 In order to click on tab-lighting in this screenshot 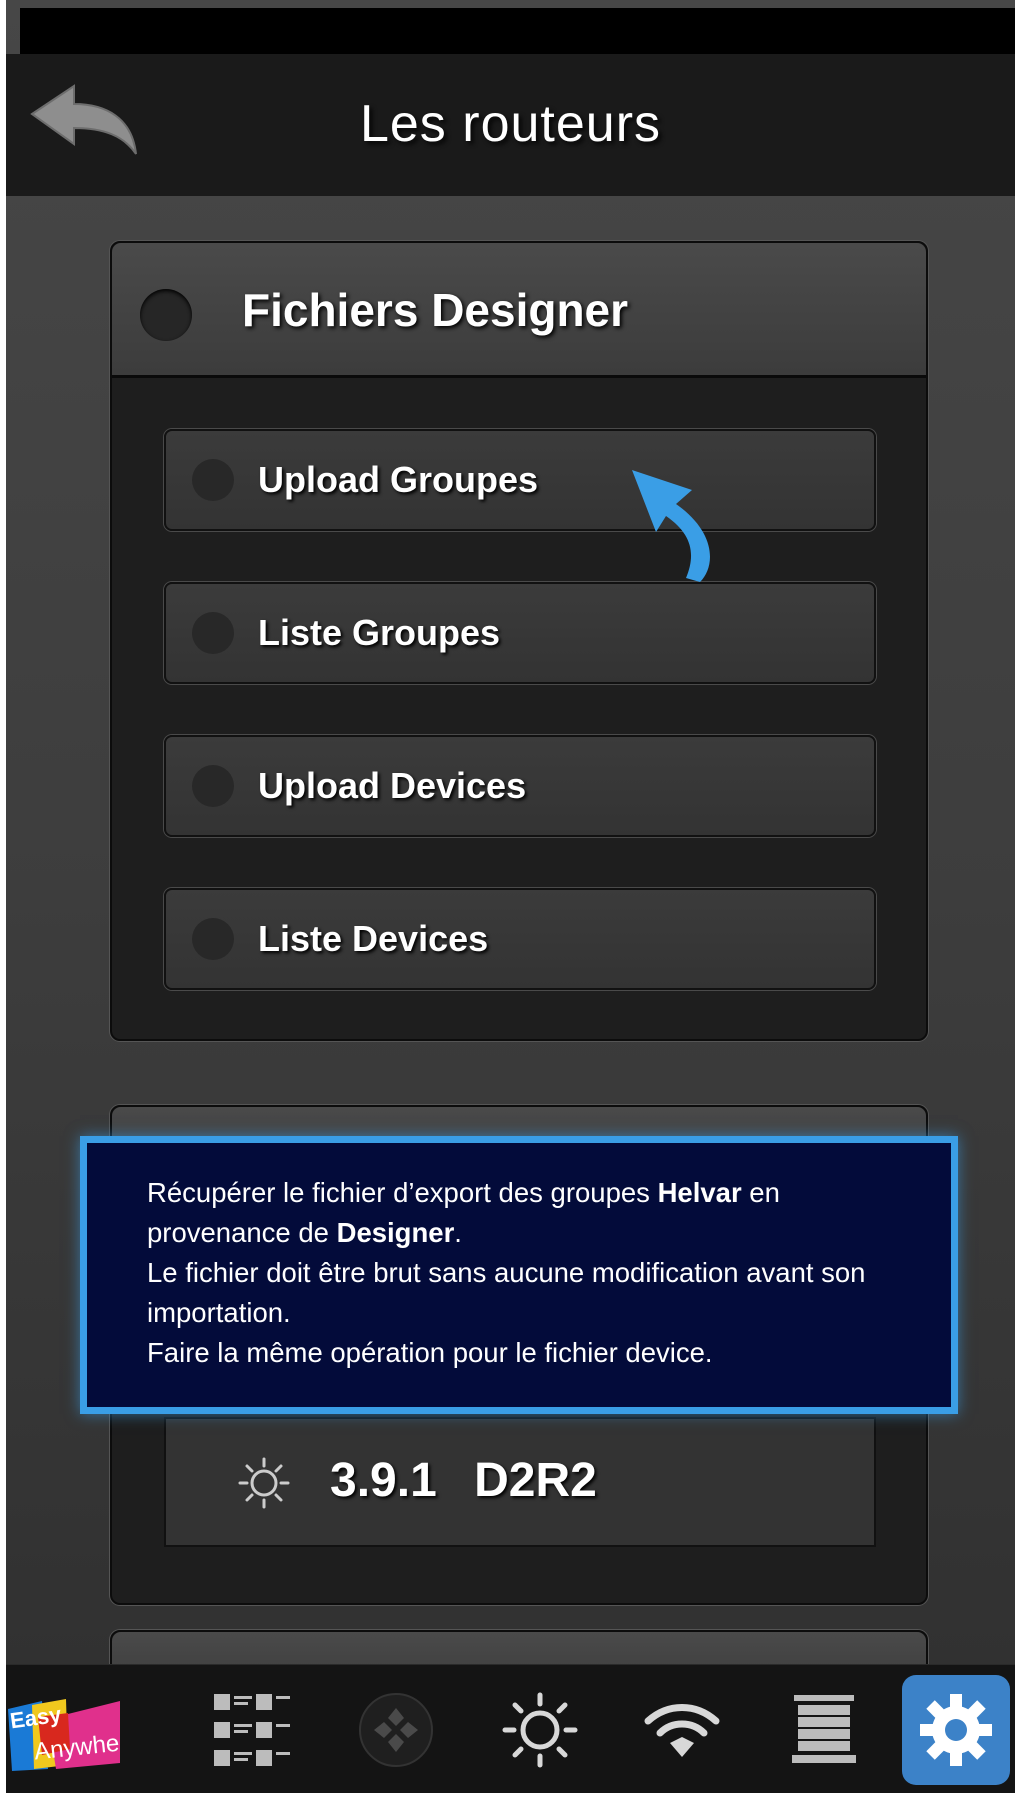, I will do `click(540, 1729)`.